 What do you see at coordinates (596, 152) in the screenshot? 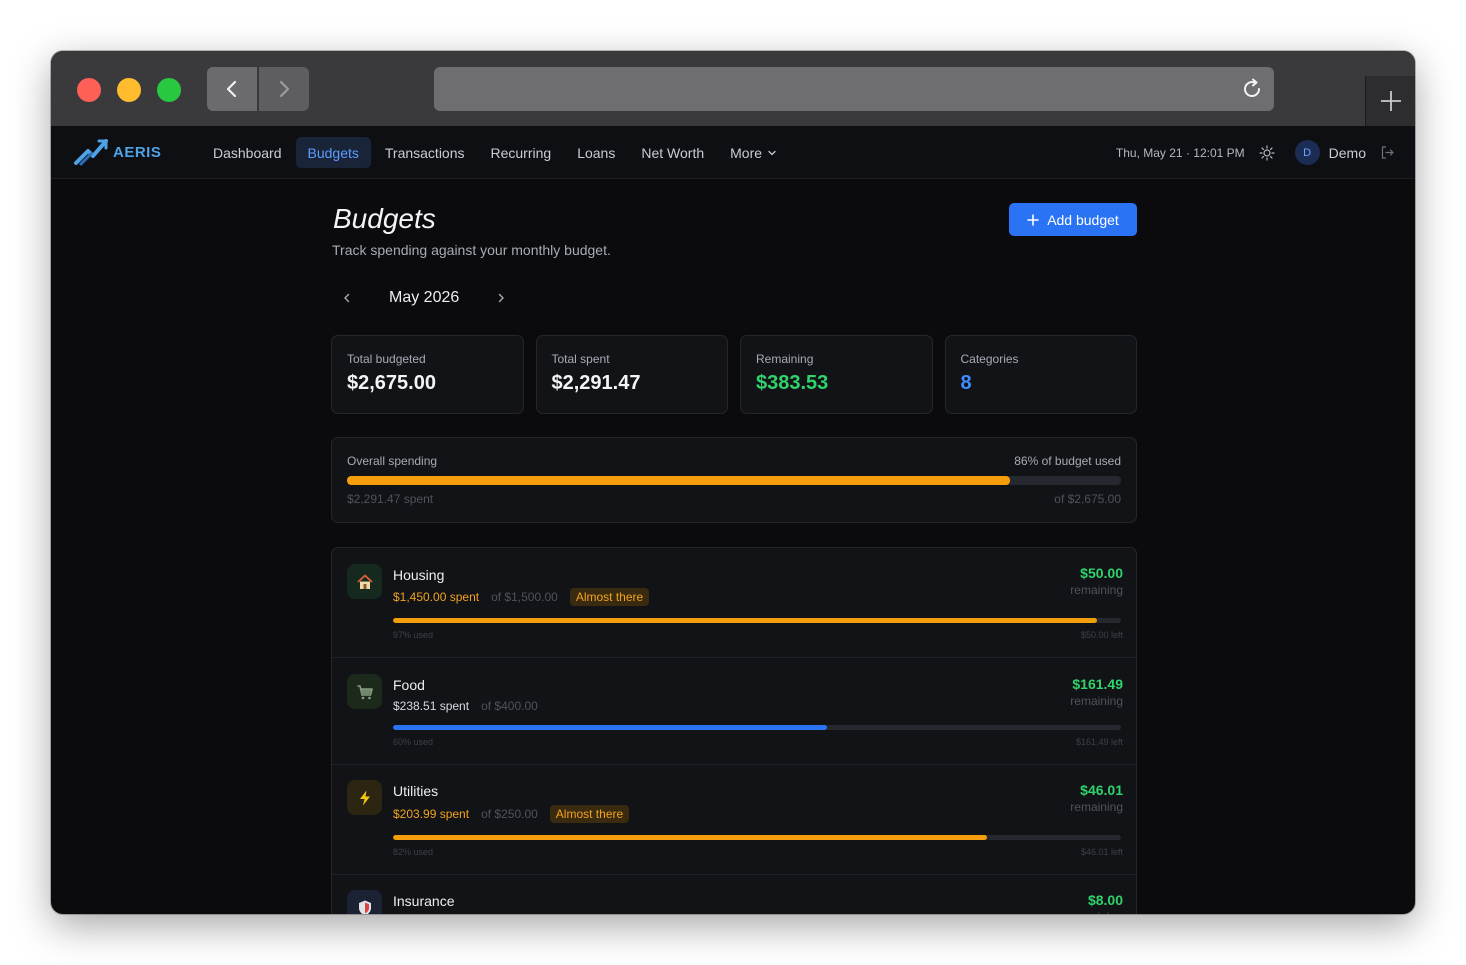
I see `nav-loans: Loans` at bounding box center [596, 152].